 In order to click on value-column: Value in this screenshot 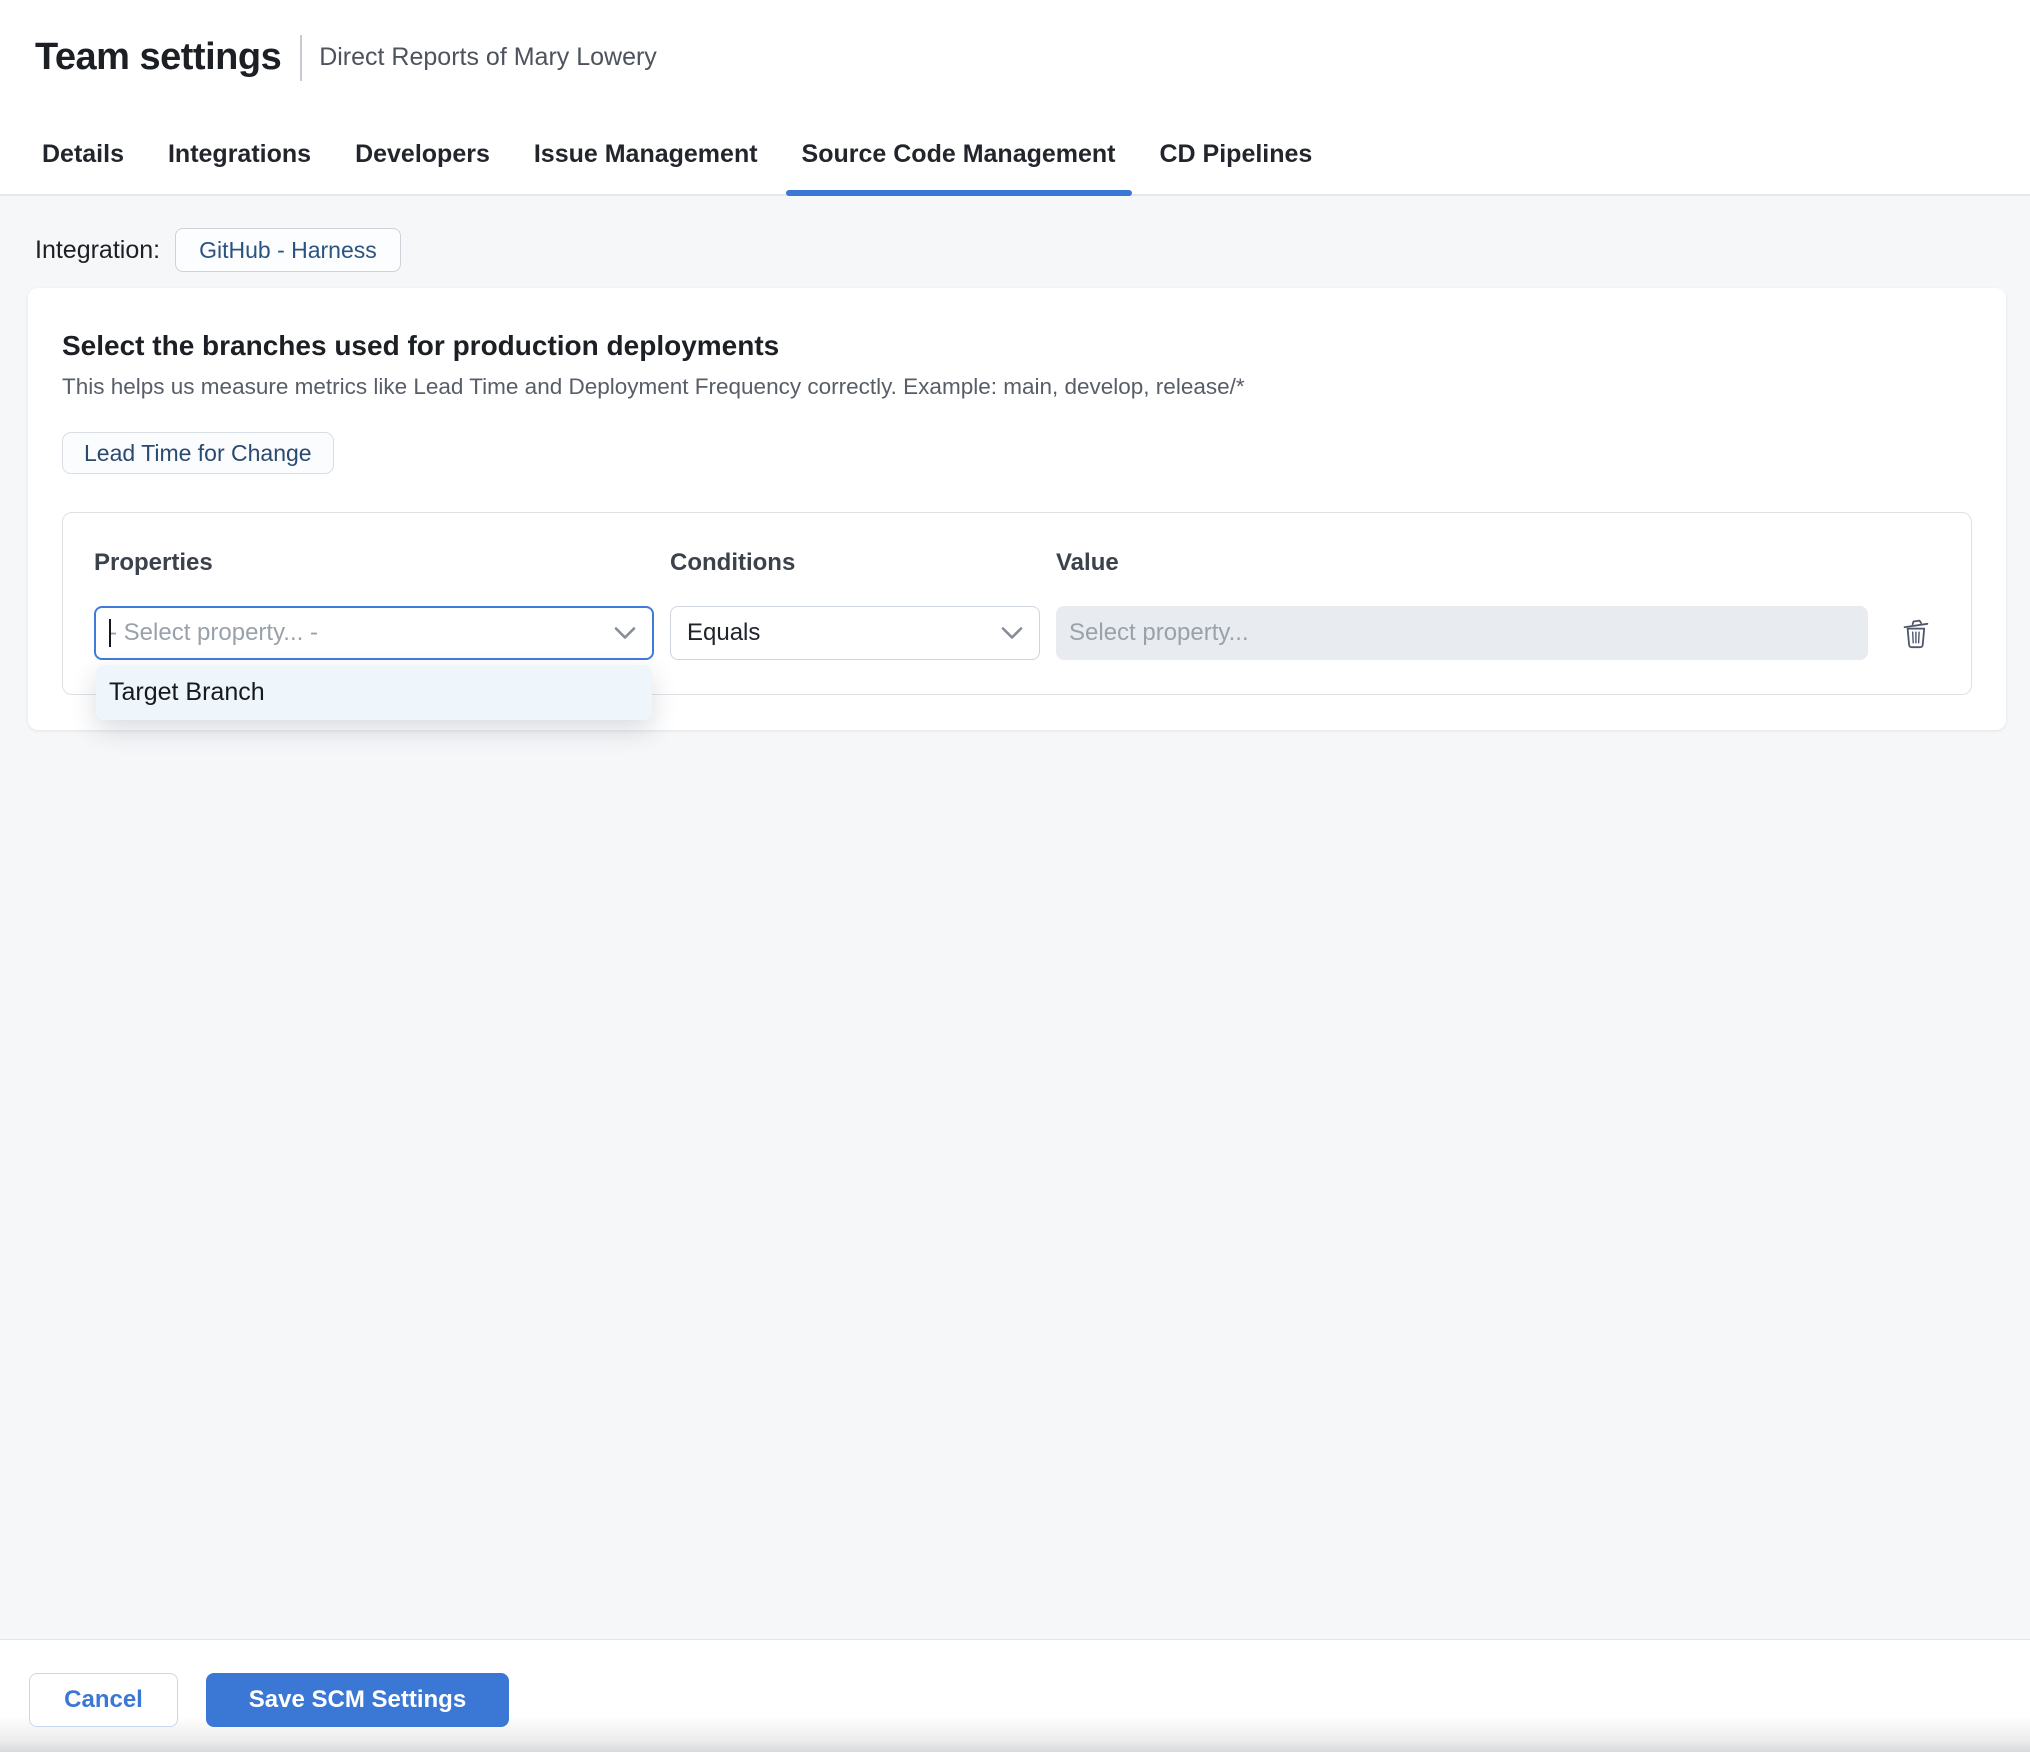, I will do `click(1462, 621)`.